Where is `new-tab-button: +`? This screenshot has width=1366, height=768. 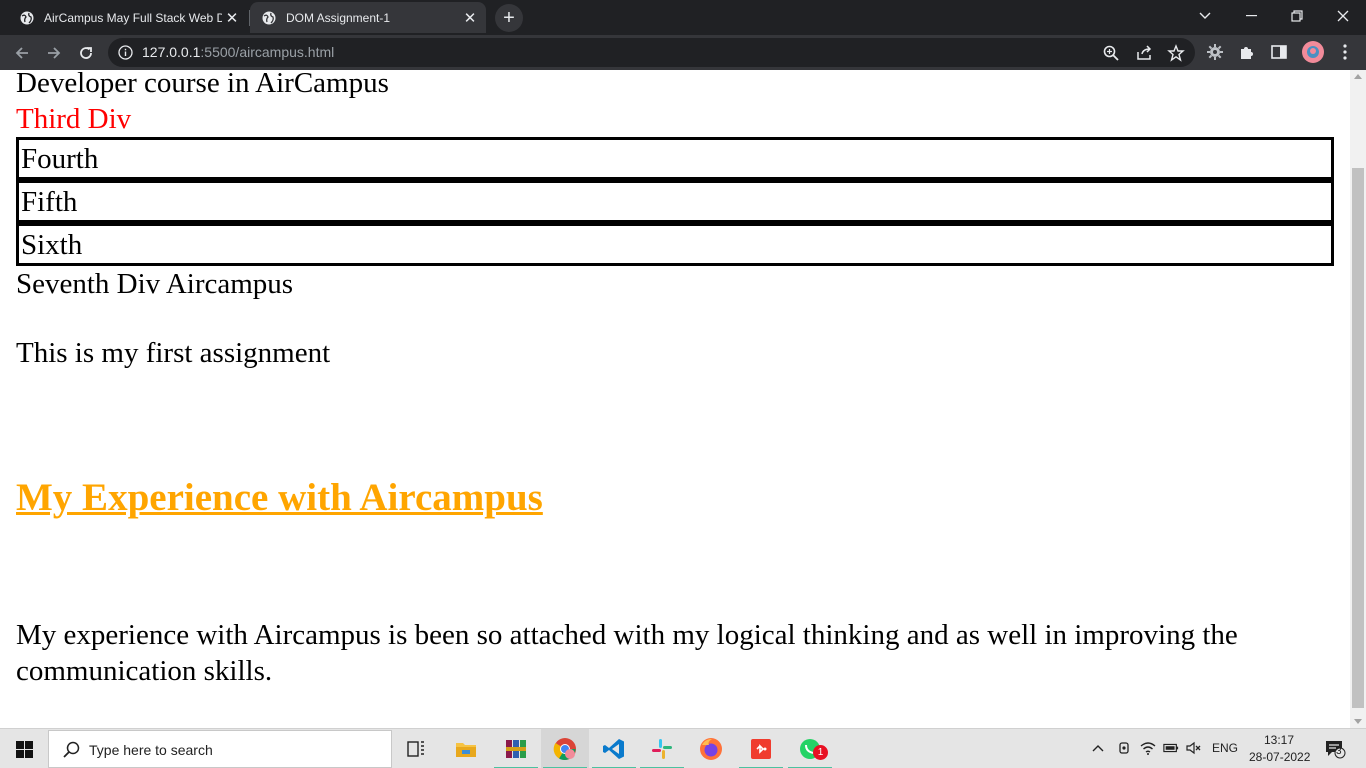 new-tab-button: + is located at coordinates (509, 18).